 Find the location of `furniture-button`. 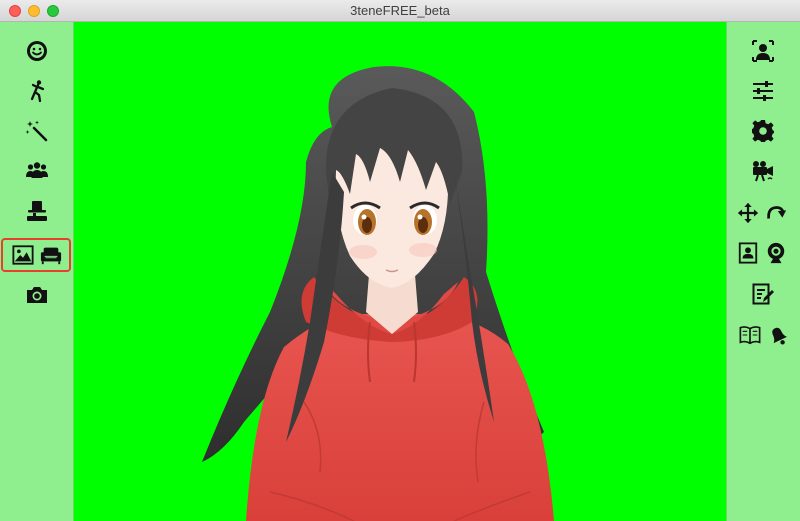

furniture-button is located at coordinates (51, 255).